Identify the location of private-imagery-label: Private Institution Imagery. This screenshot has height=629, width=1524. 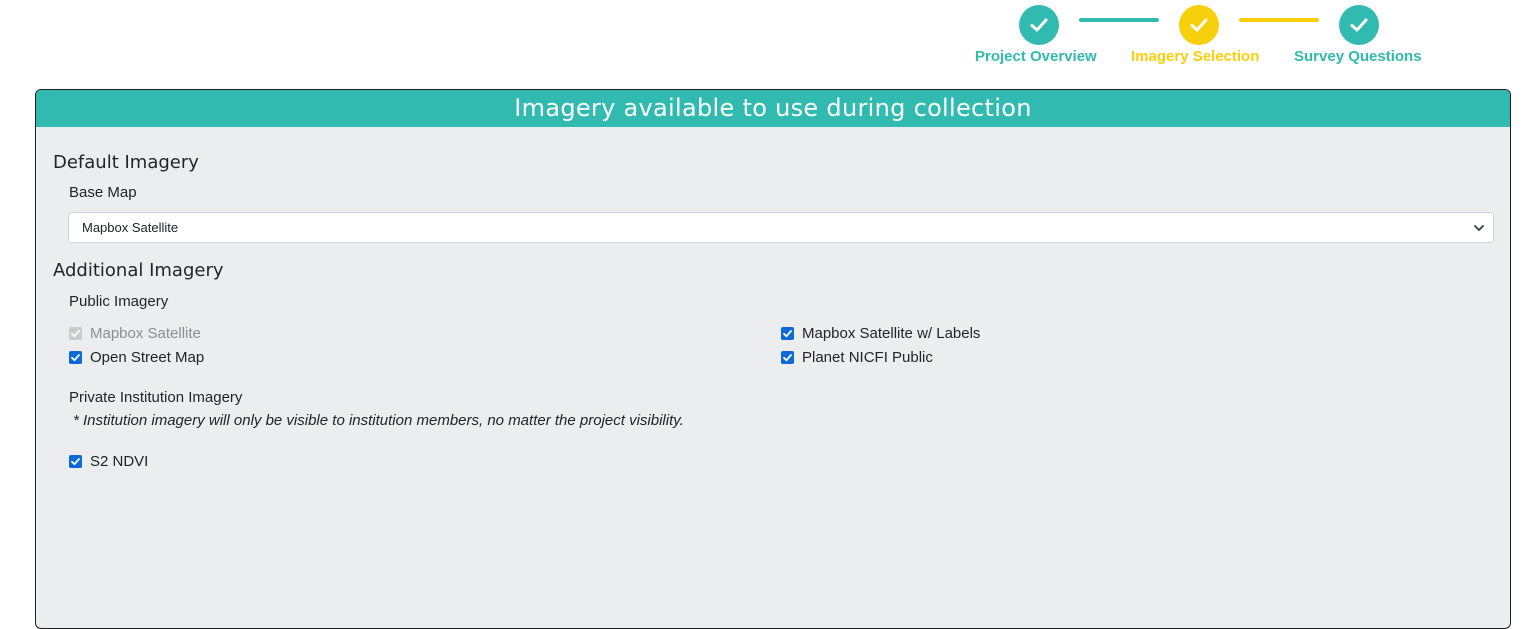
(156, 397).